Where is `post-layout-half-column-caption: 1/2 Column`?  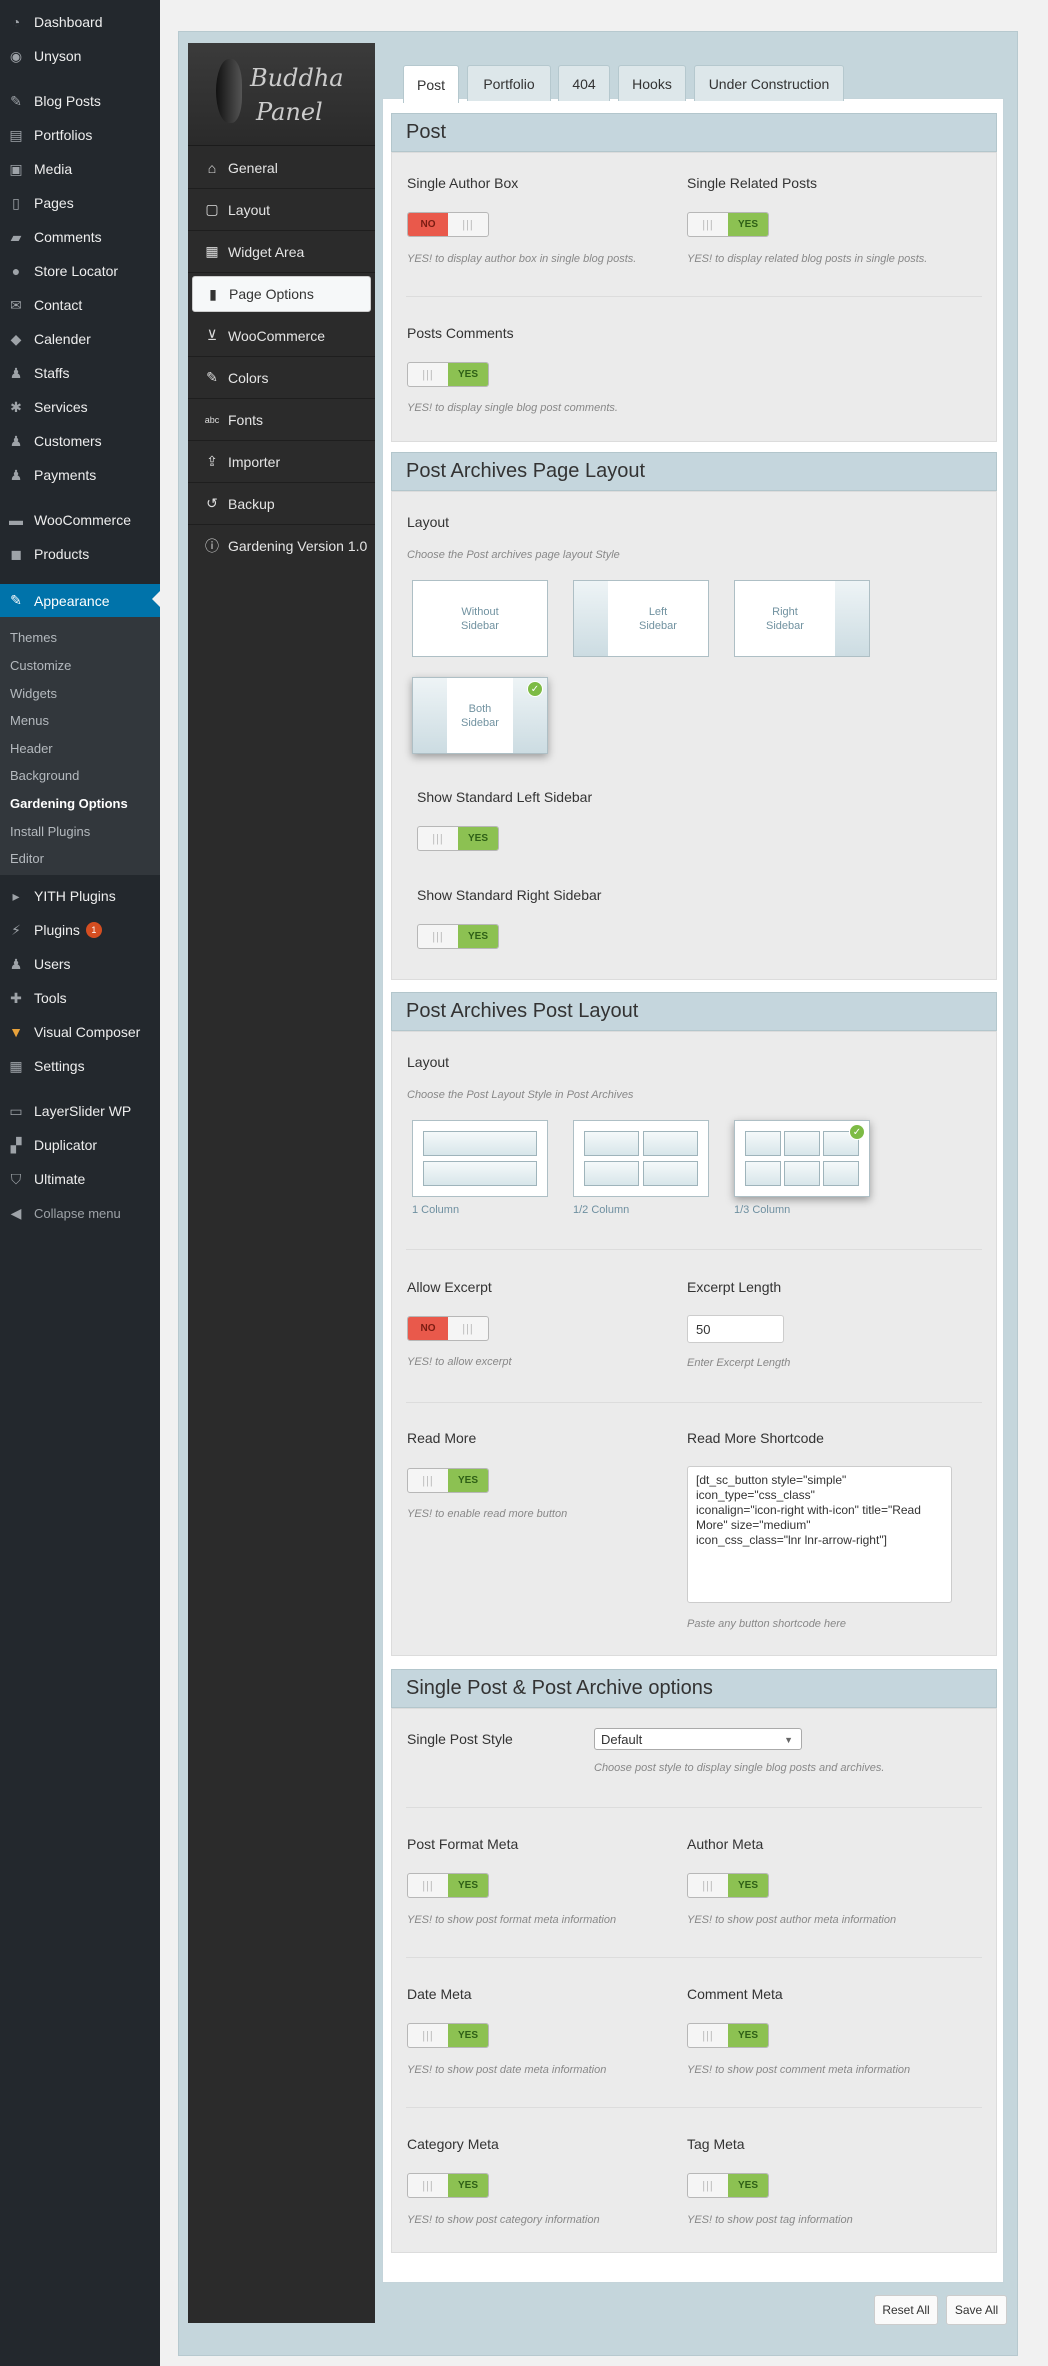 post-layout-half-column-caption: 1/2 Column is located at coordinates (601, 1210).